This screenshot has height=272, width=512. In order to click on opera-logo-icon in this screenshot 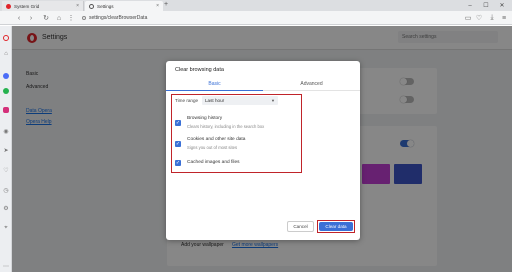, I will do `click(6, 38)`.